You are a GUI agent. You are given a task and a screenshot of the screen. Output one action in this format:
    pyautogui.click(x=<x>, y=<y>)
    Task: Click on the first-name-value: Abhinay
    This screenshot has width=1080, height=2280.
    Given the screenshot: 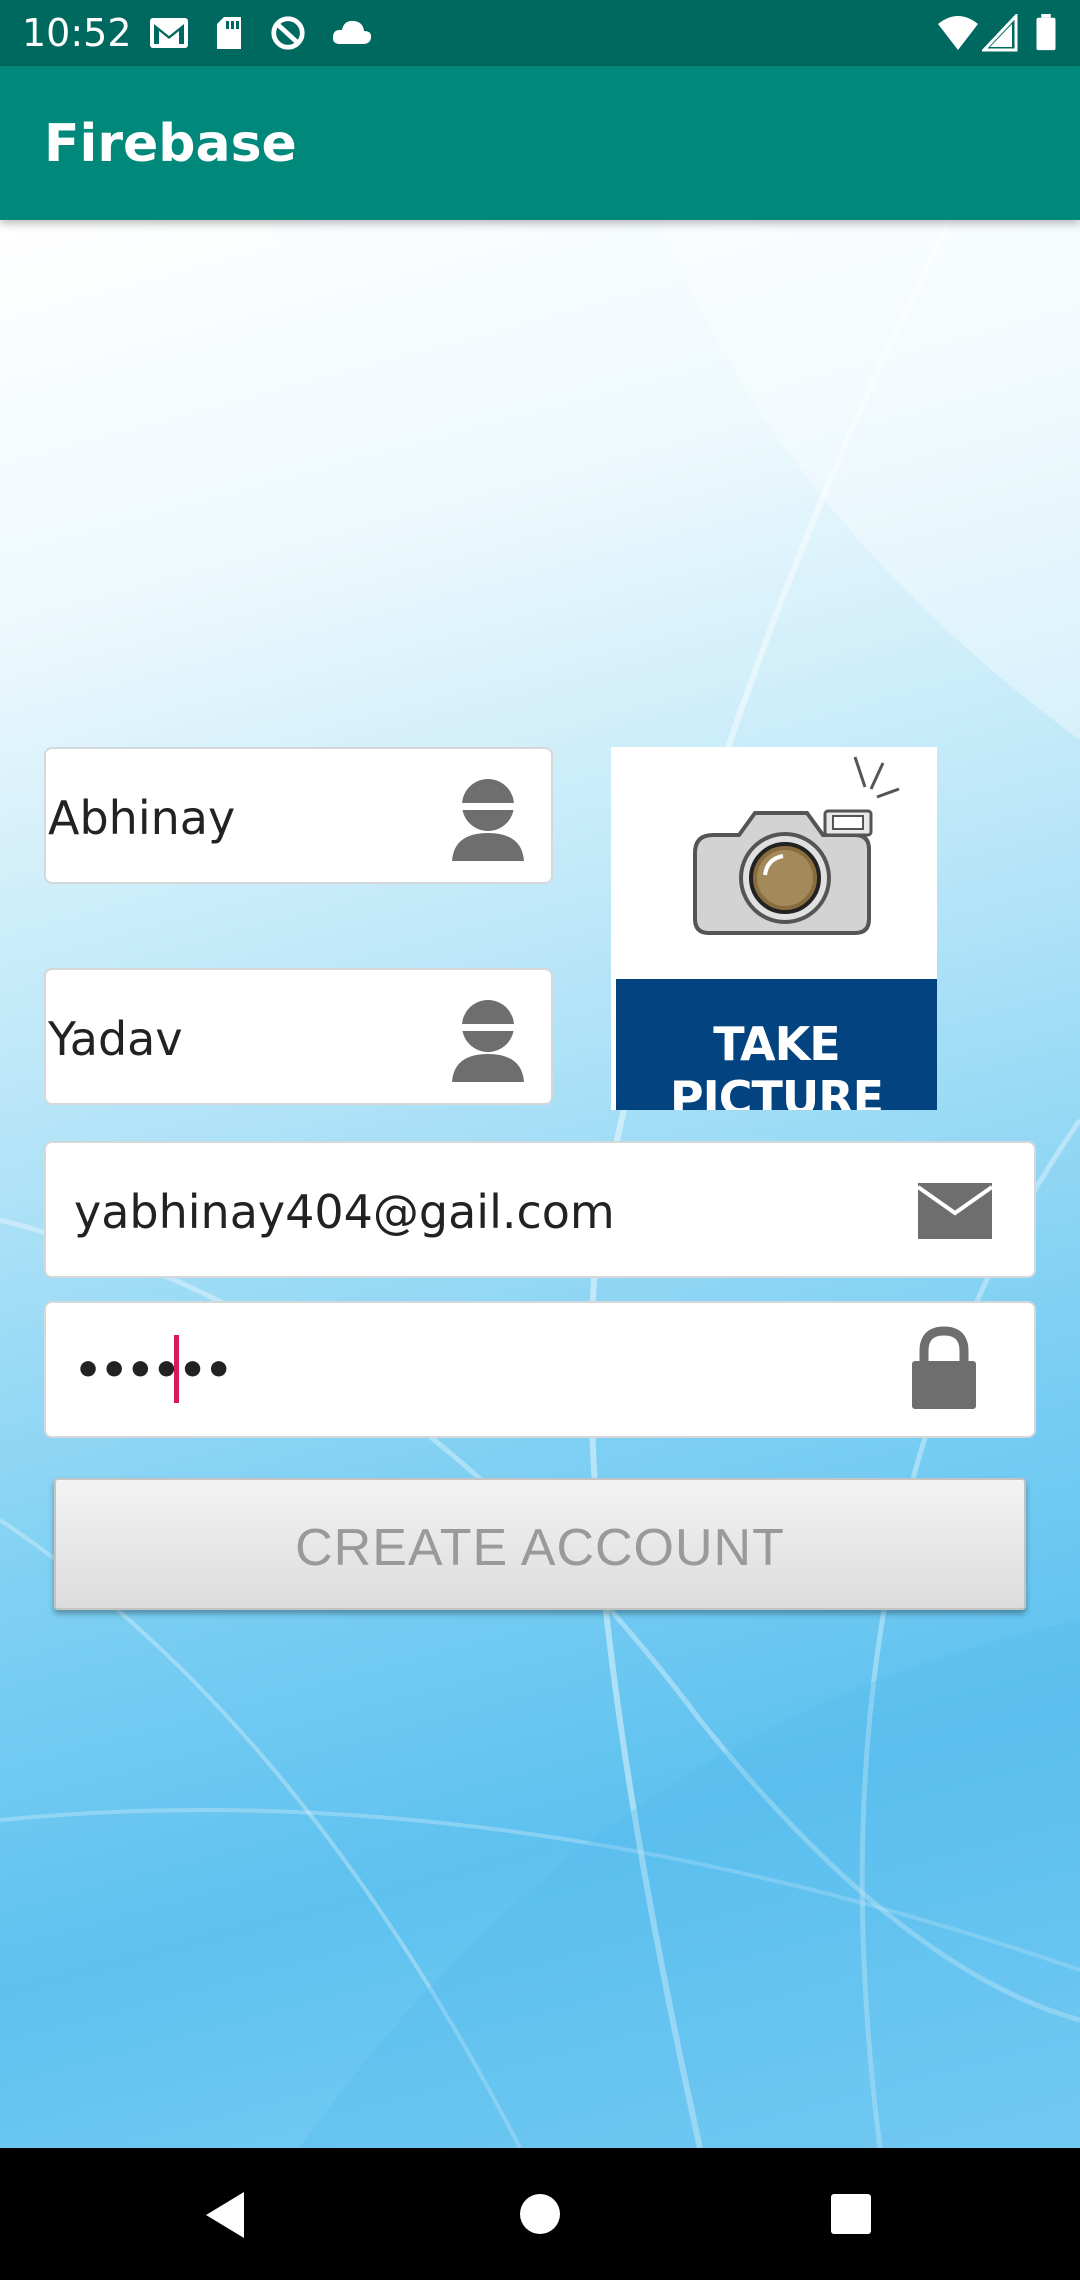 What is the action you would take?
    pyautogui.click(x=142, y=818)
    